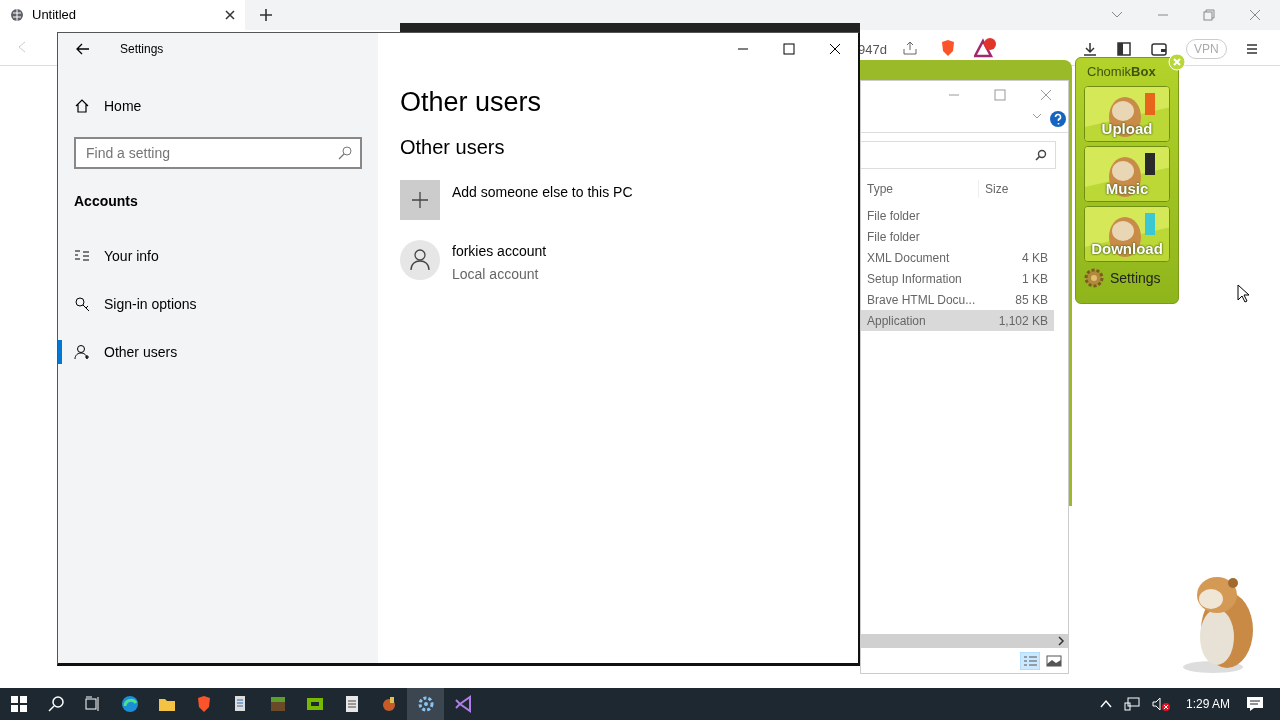  What do you see at coordinates (789, 49) in the screenshot?
I see `maximize-icon` at bounding box center [789, 49].